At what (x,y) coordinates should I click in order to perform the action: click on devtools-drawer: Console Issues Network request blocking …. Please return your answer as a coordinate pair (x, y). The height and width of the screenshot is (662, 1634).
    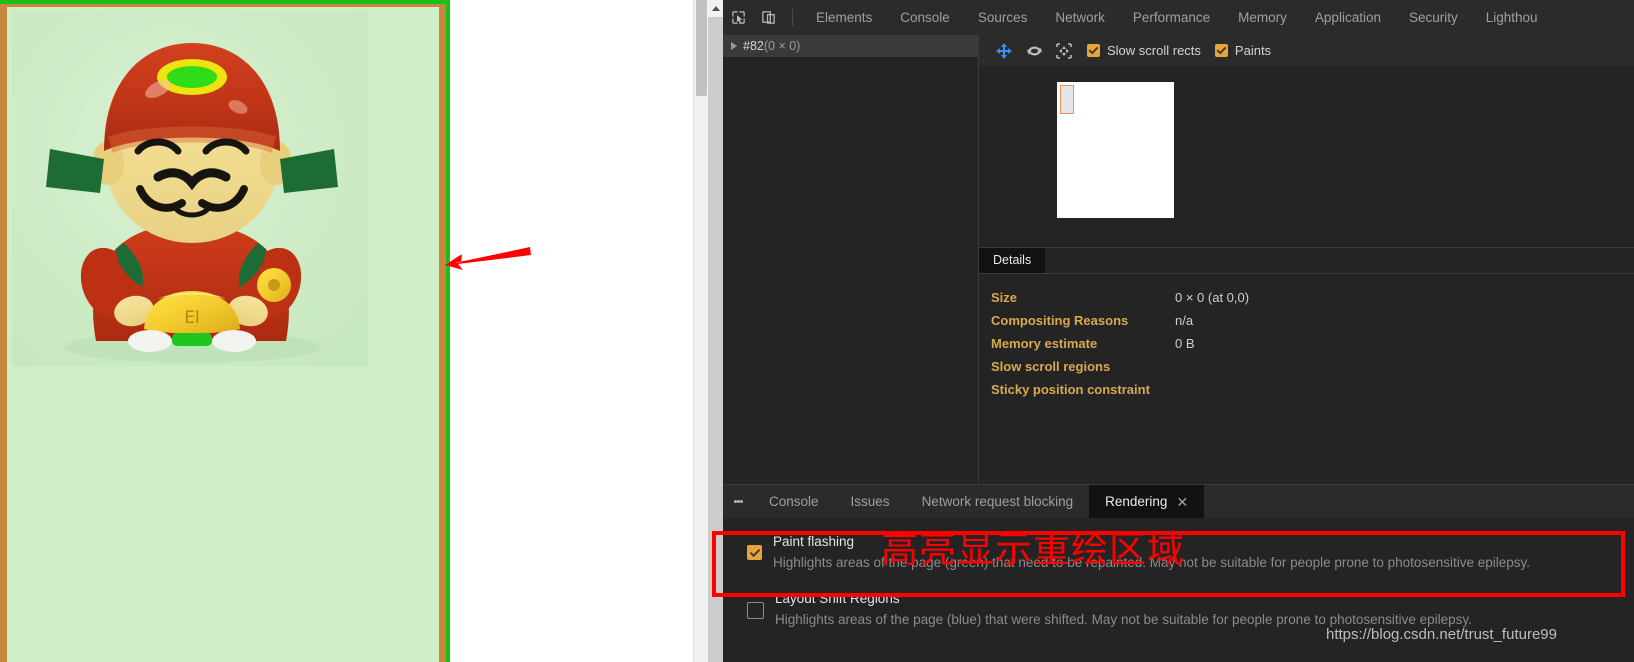
    Looking at the image, I should click on (1178, 573).